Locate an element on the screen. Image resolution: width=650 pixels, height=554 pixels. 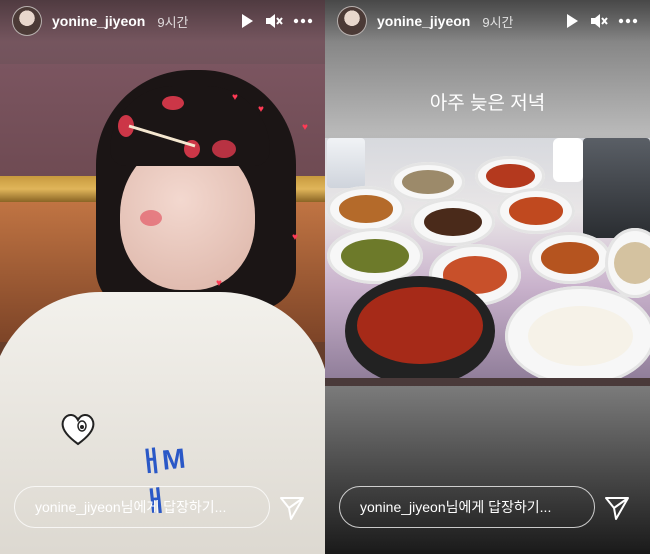
wand-sticker-icon is located at coordinates (162, 136).